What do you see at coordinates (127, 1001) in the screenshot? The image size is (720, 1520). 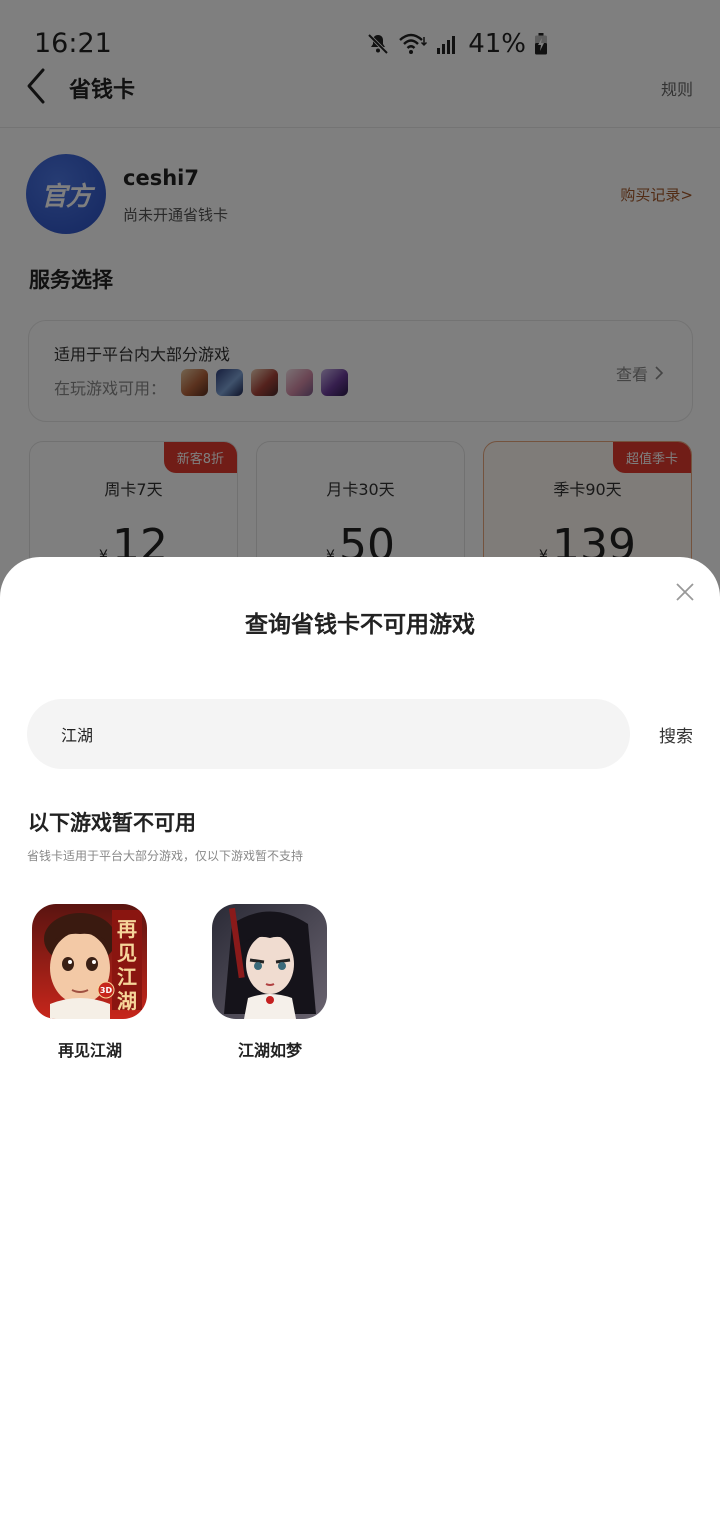 I see `game-icon-title: 湖` at bounding box center [127, 1001].